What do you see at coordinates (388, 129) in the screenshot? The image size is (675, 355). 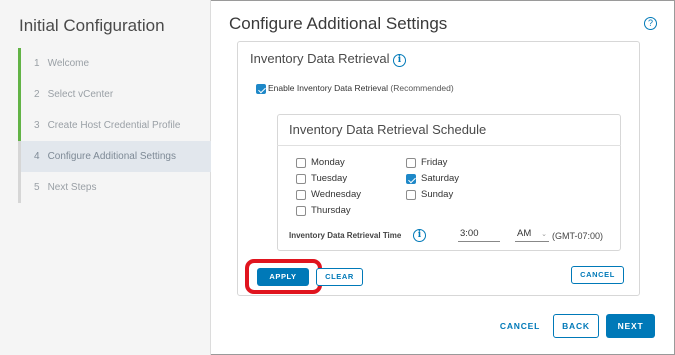 I see `schedule-title: Inventory Data Retrieval Schedule` at bounding box center [388, 129].